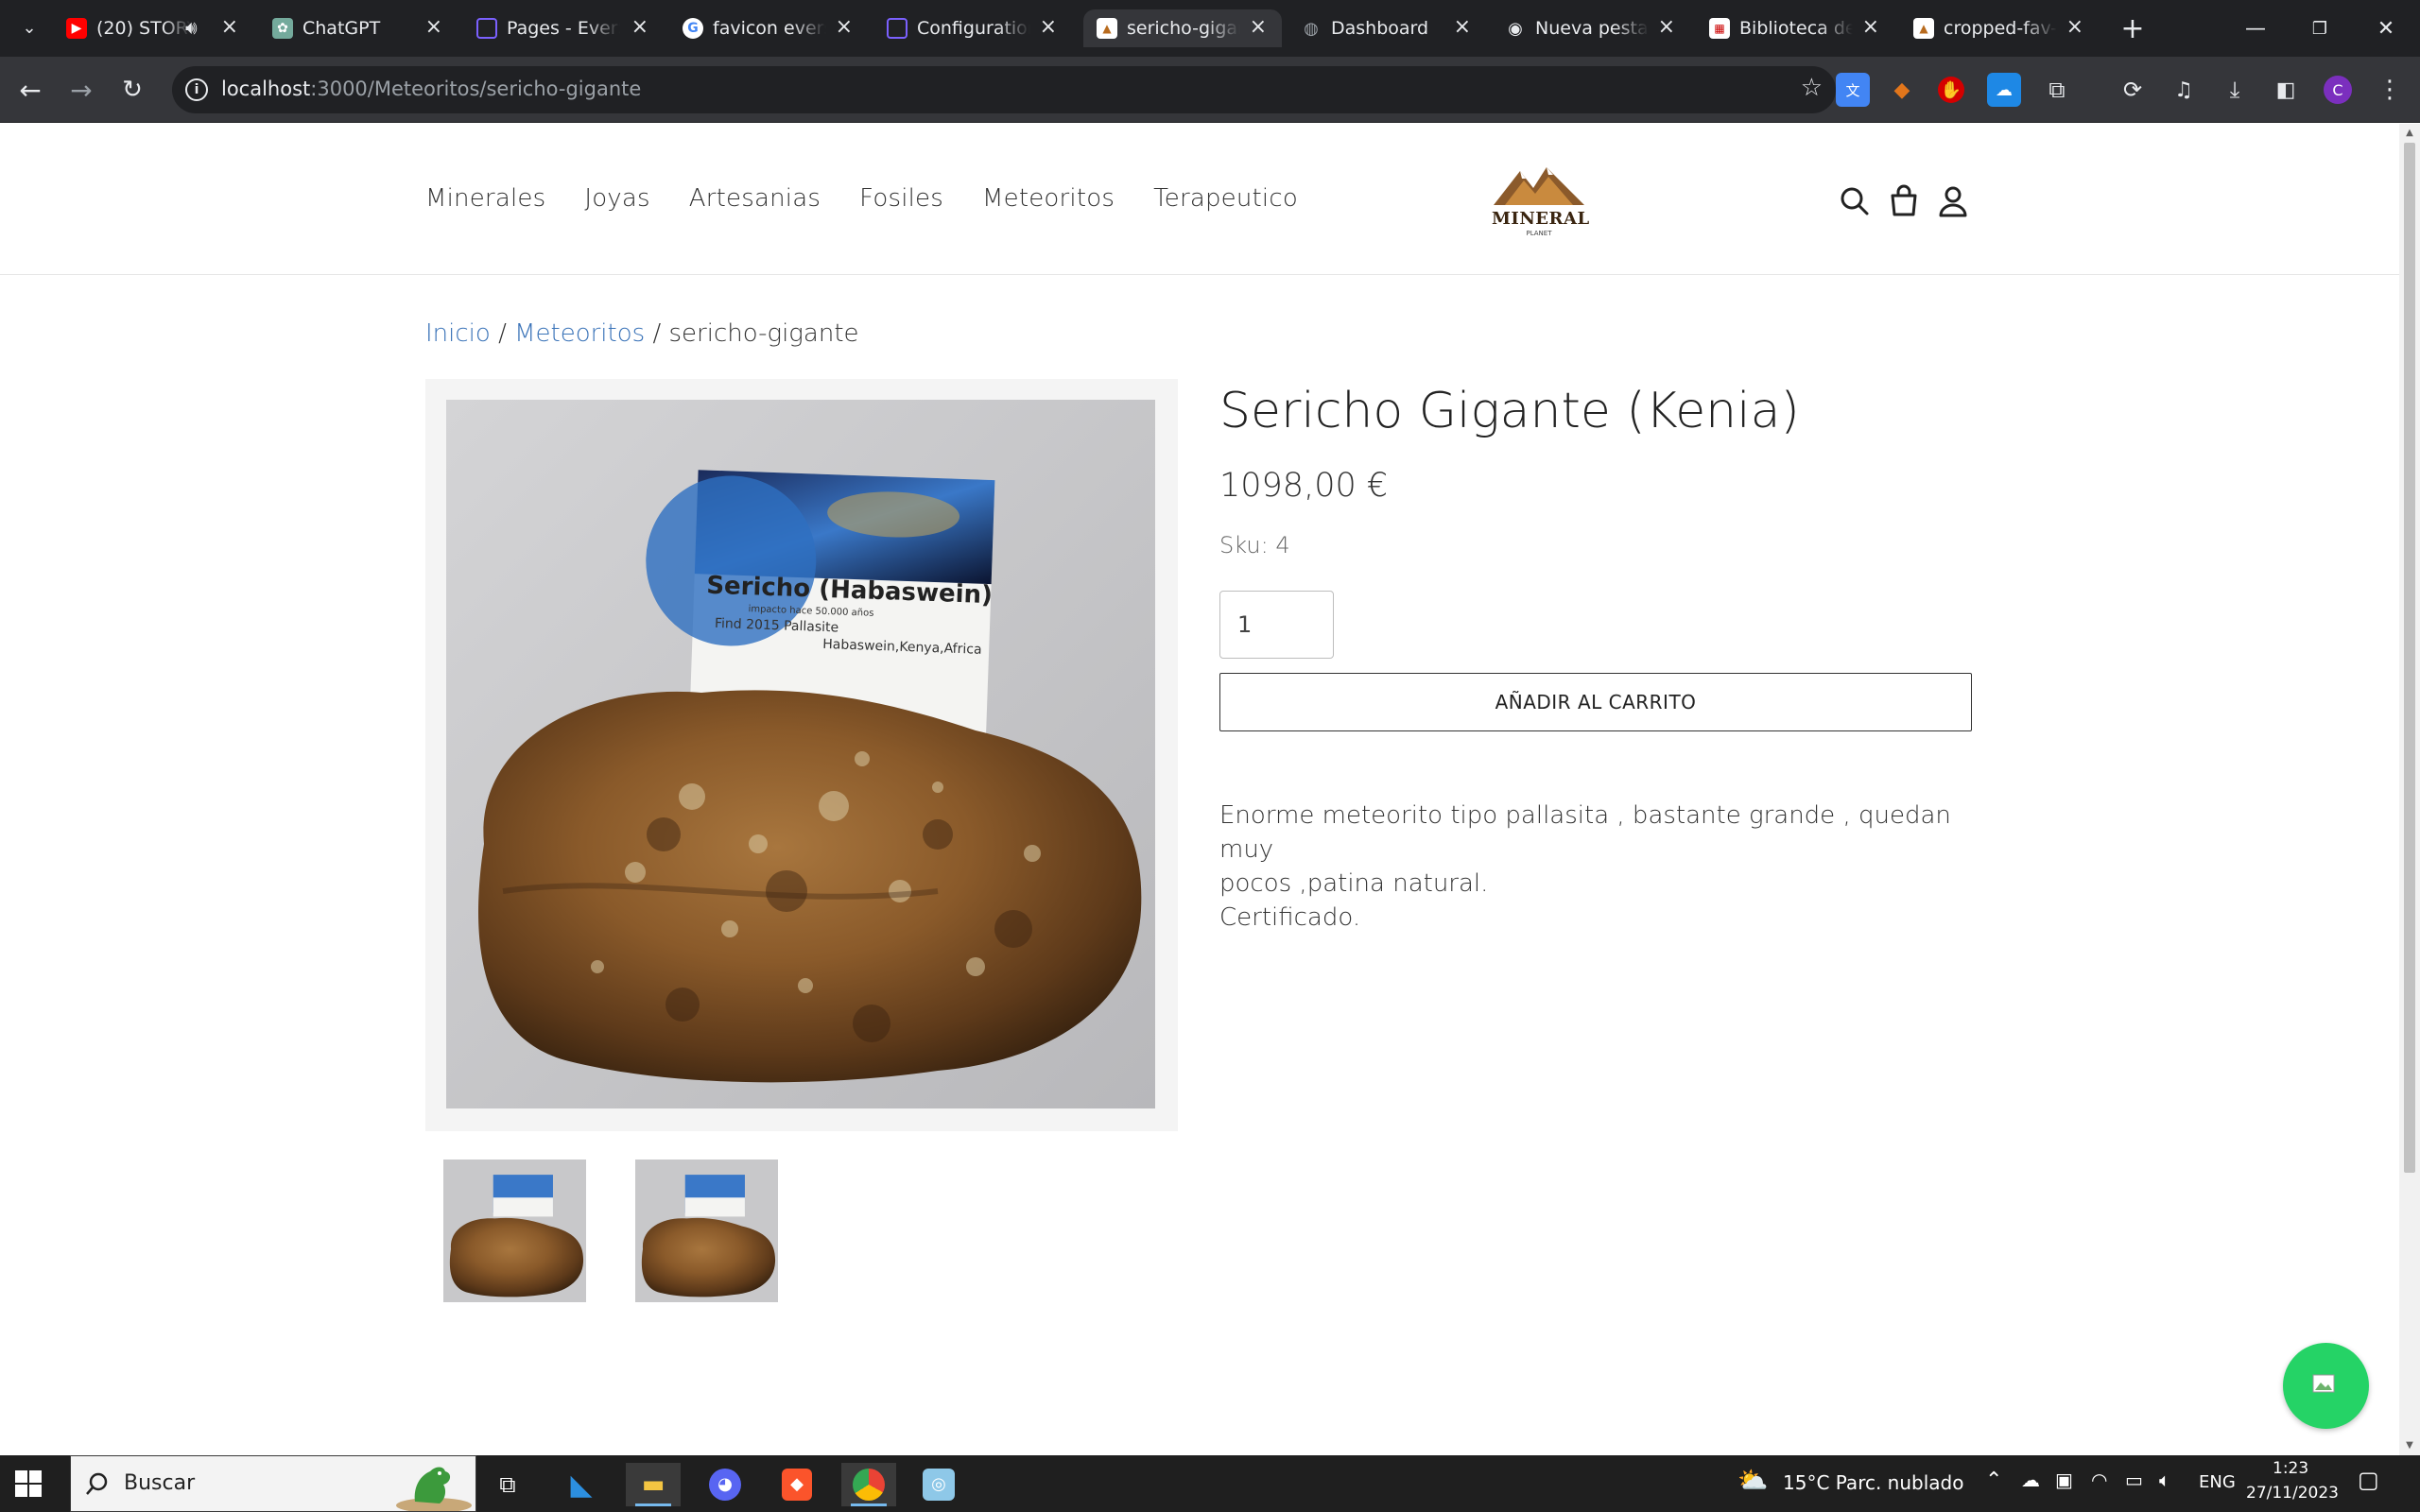 The width and height of the screenshot is (2420, 1512). Describe the element at coordinates (2031, 1480) in the screenshot. I see `onedrive-icon: ☁` at that location.